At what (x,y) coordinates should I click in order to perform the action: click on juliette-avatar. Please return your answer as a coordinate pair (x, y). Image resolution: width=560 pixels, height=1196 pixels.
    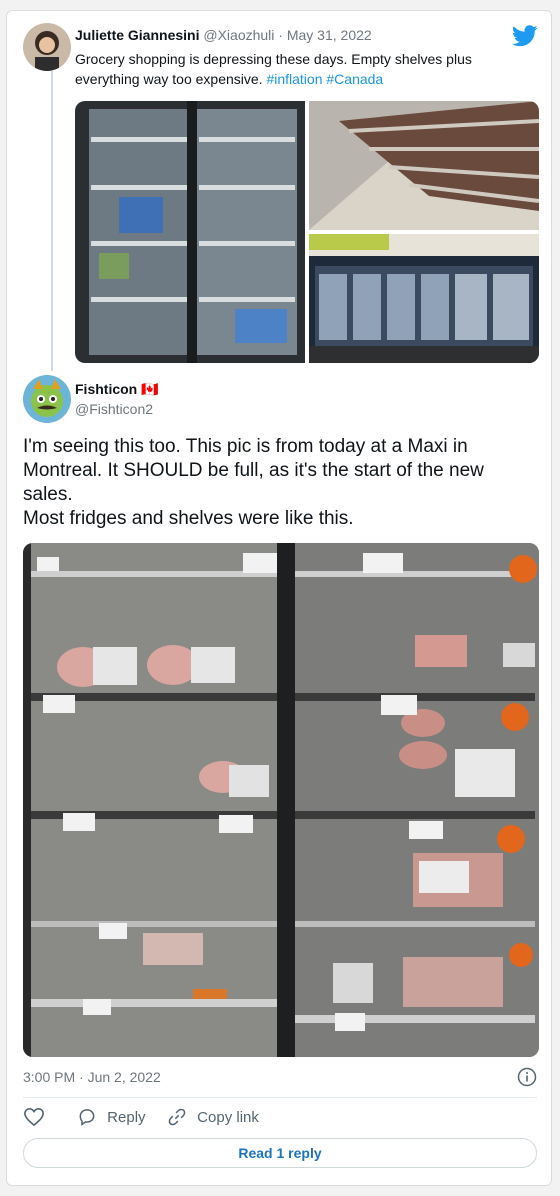
    Looking at the image, I should click on (47, 47).